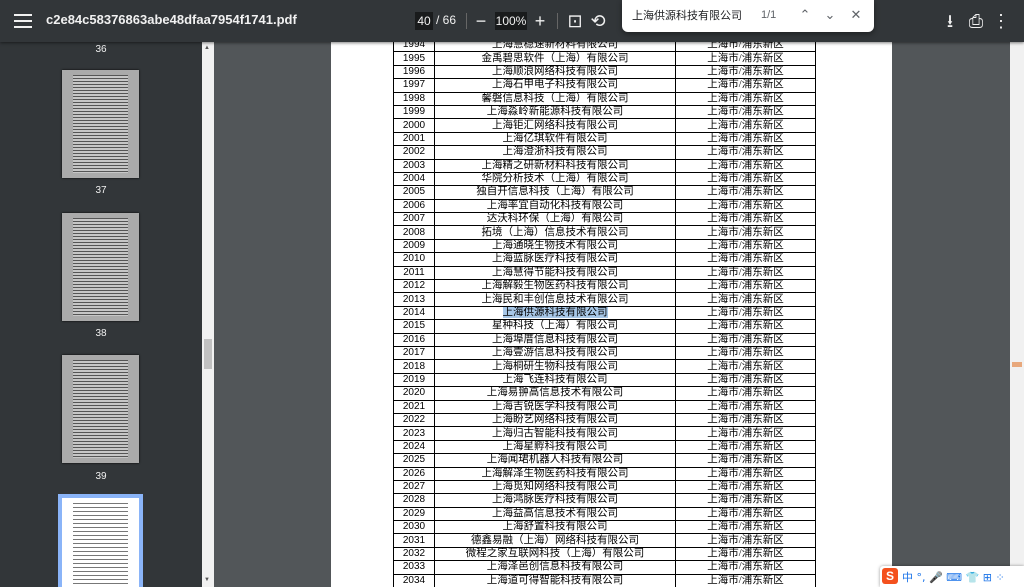 This screenshot has height=587, width=1024. Describe the element at coordinates (414, 232) in the screenshot. I see `row-number: 2008` at that location.